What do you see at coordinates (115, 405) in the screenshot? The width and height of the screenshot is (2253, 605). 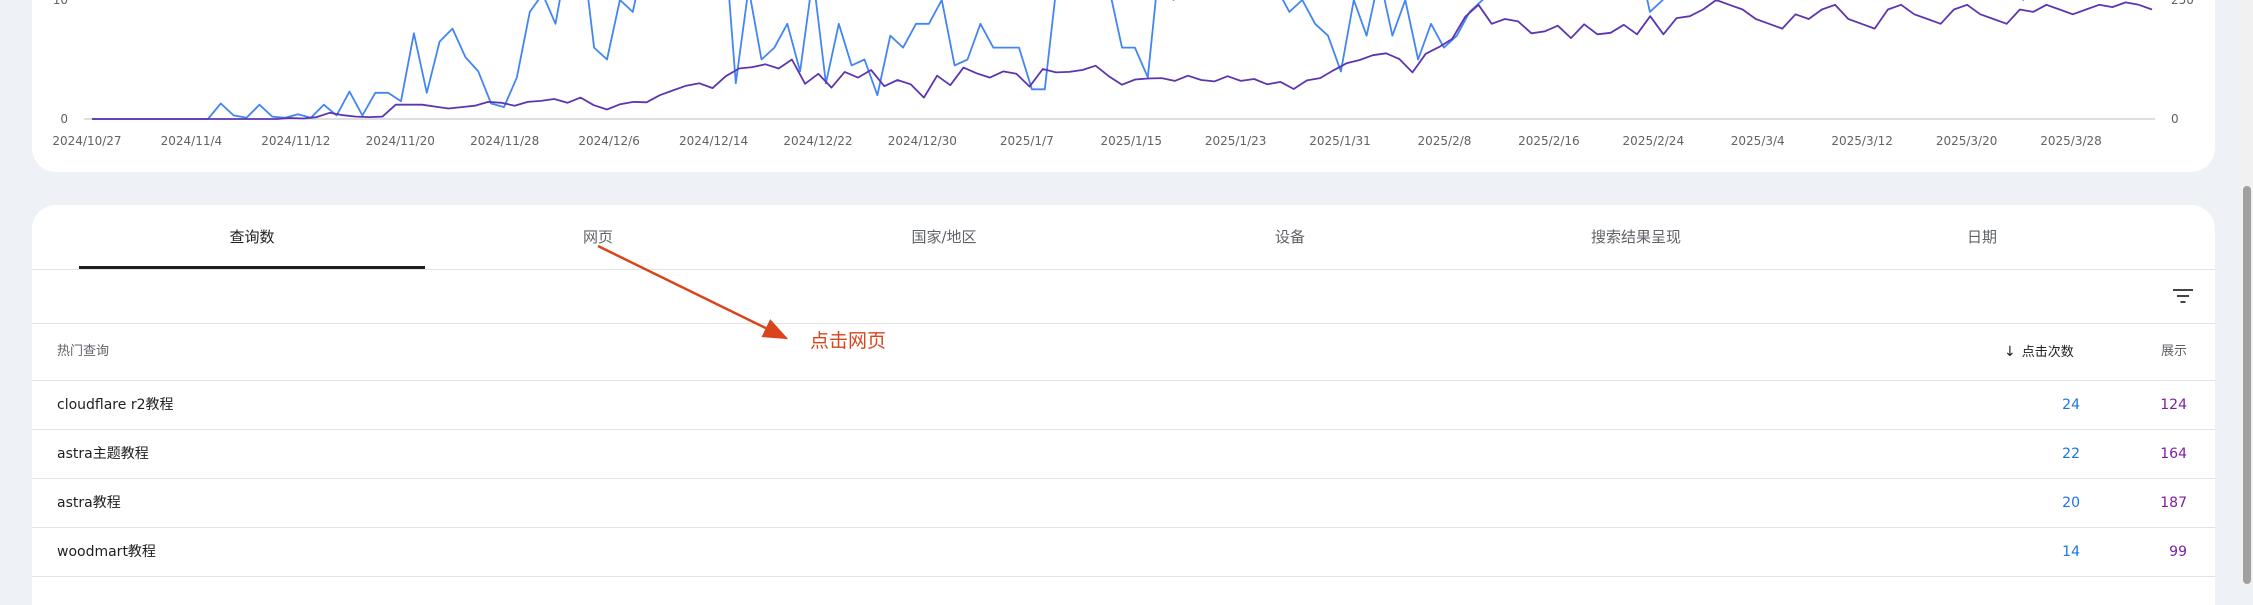 I see `query-cell: cloudflare r2教程` at bounding box center [115, 405].